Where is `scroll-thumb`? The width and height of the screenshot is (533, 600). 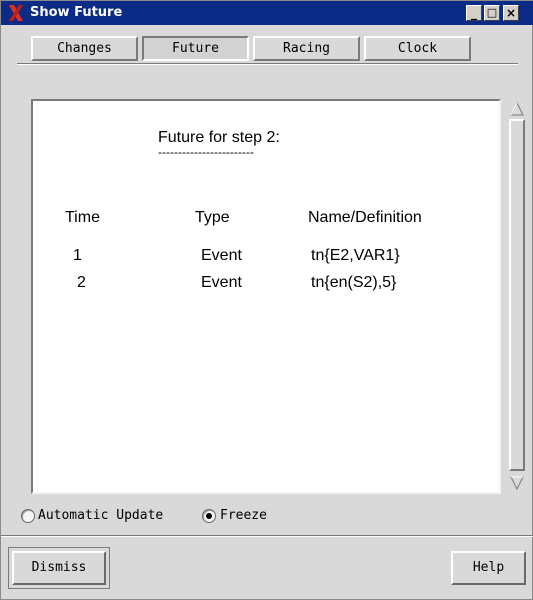 scroll-thumb is located at coordinates (517, 295).